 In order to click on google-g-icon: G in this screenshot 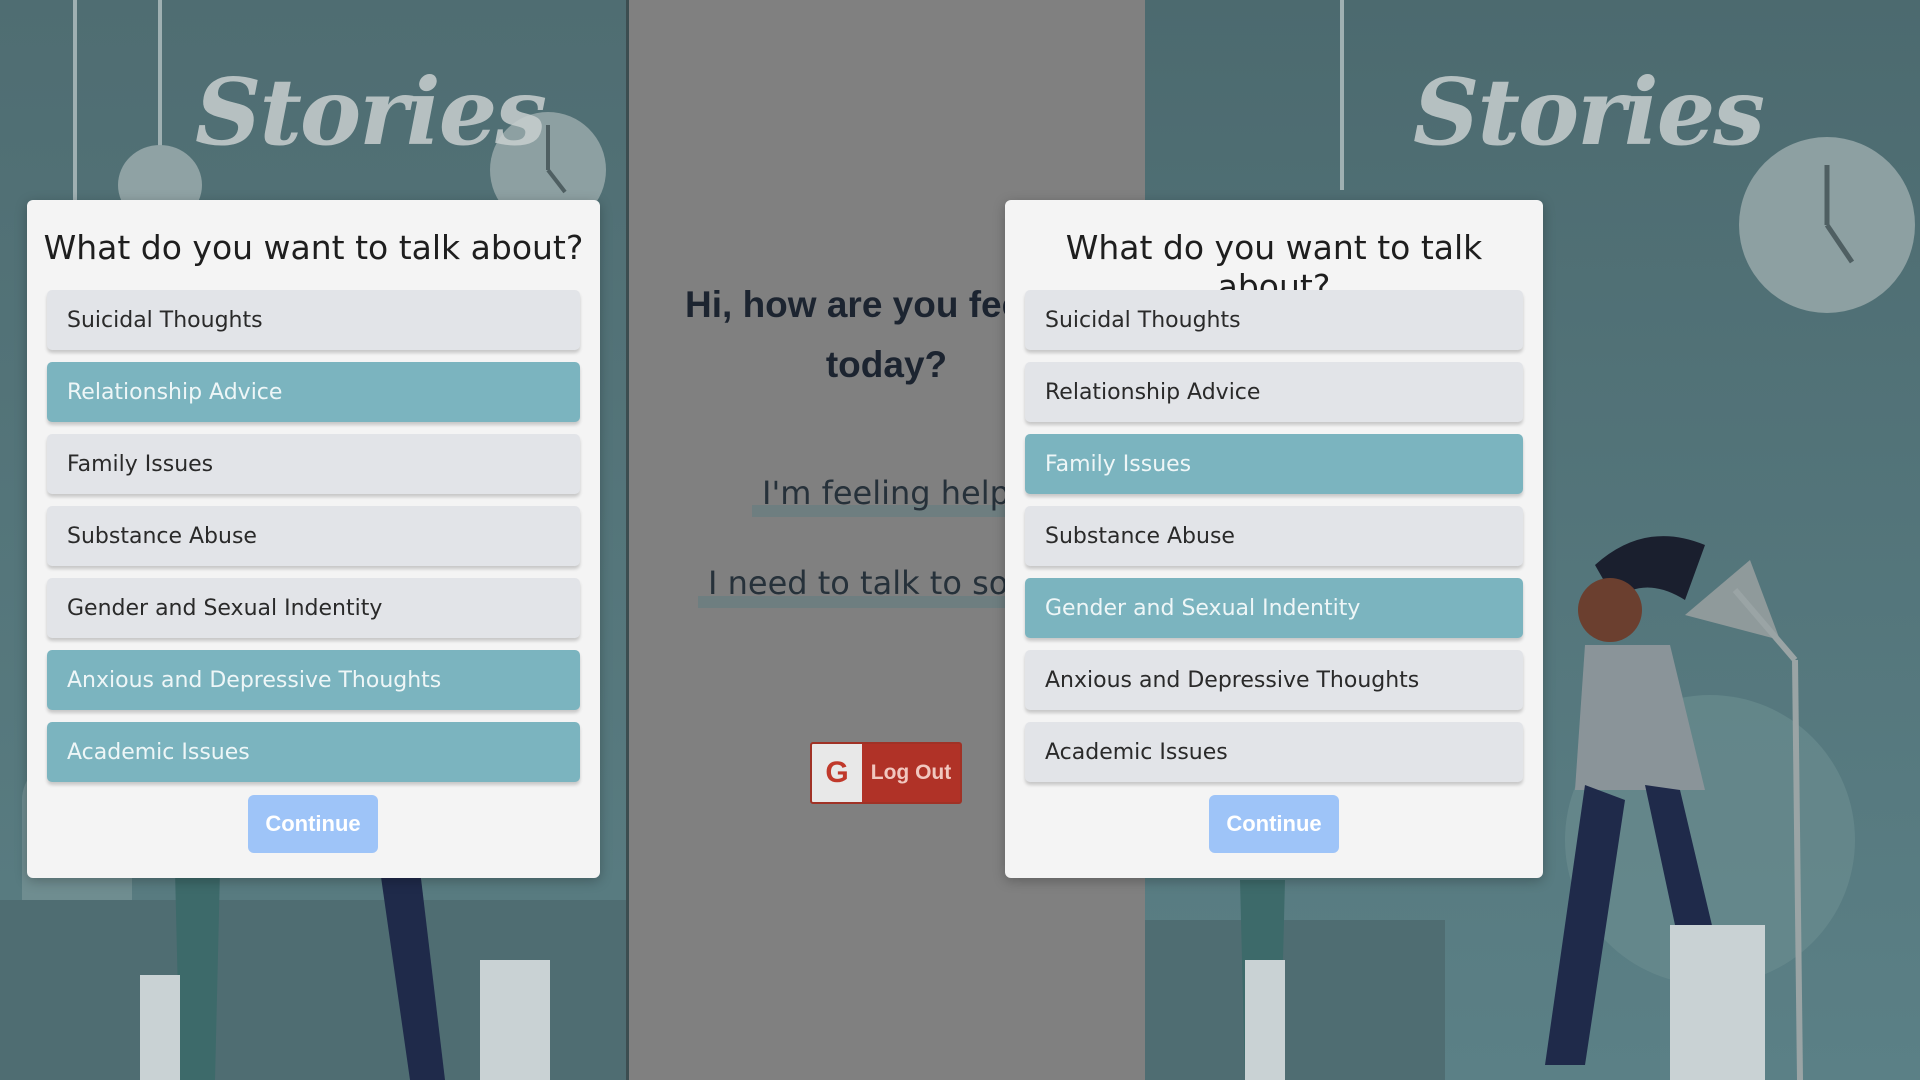, I will do `click(837, 773)`.